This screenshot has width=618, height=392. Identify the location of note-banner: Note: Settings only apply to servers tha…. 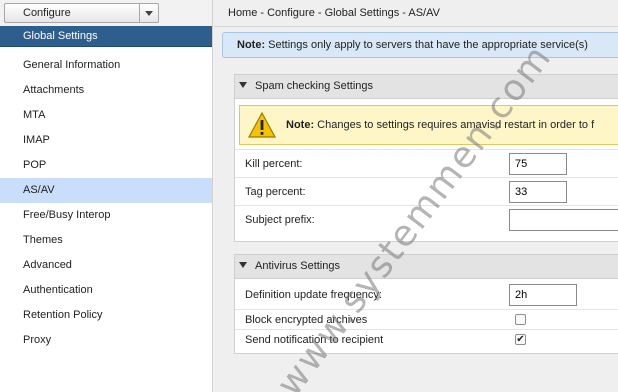
(420, 45).